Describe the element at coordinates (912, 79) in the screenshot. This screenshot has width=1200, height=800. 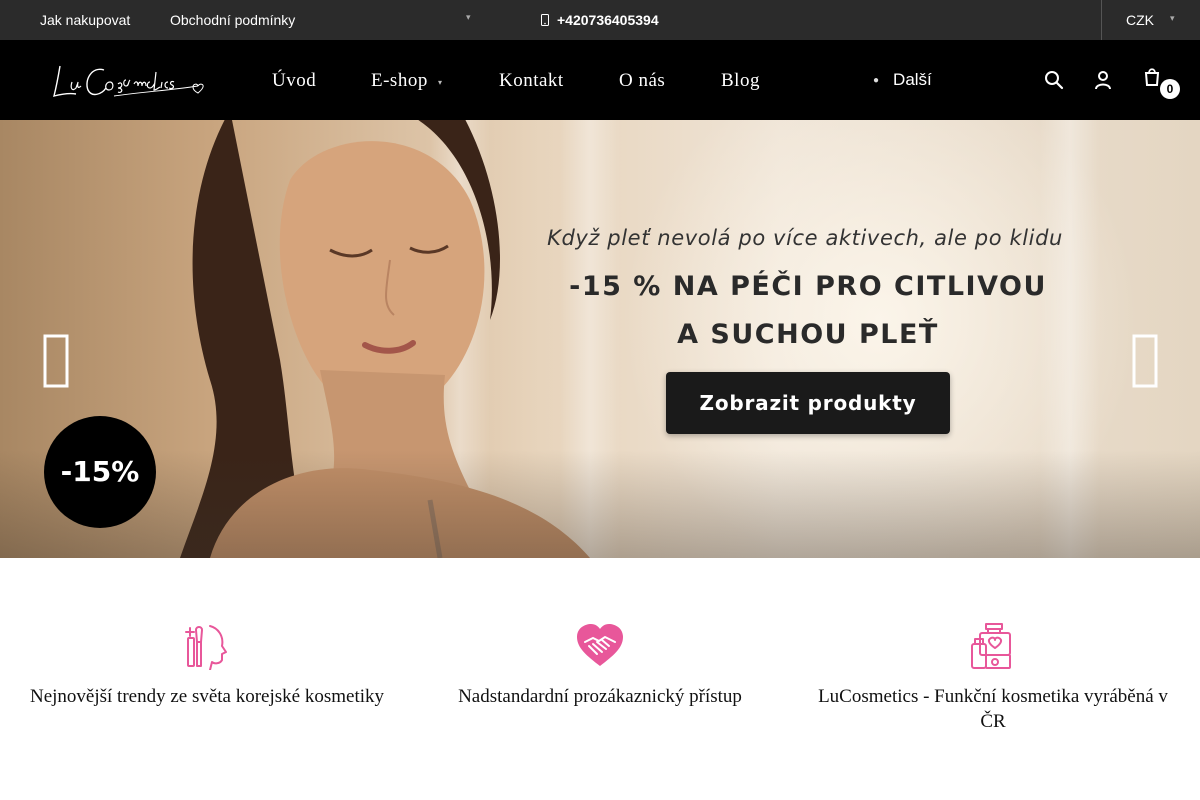
I see `more-label: Další` at that location.